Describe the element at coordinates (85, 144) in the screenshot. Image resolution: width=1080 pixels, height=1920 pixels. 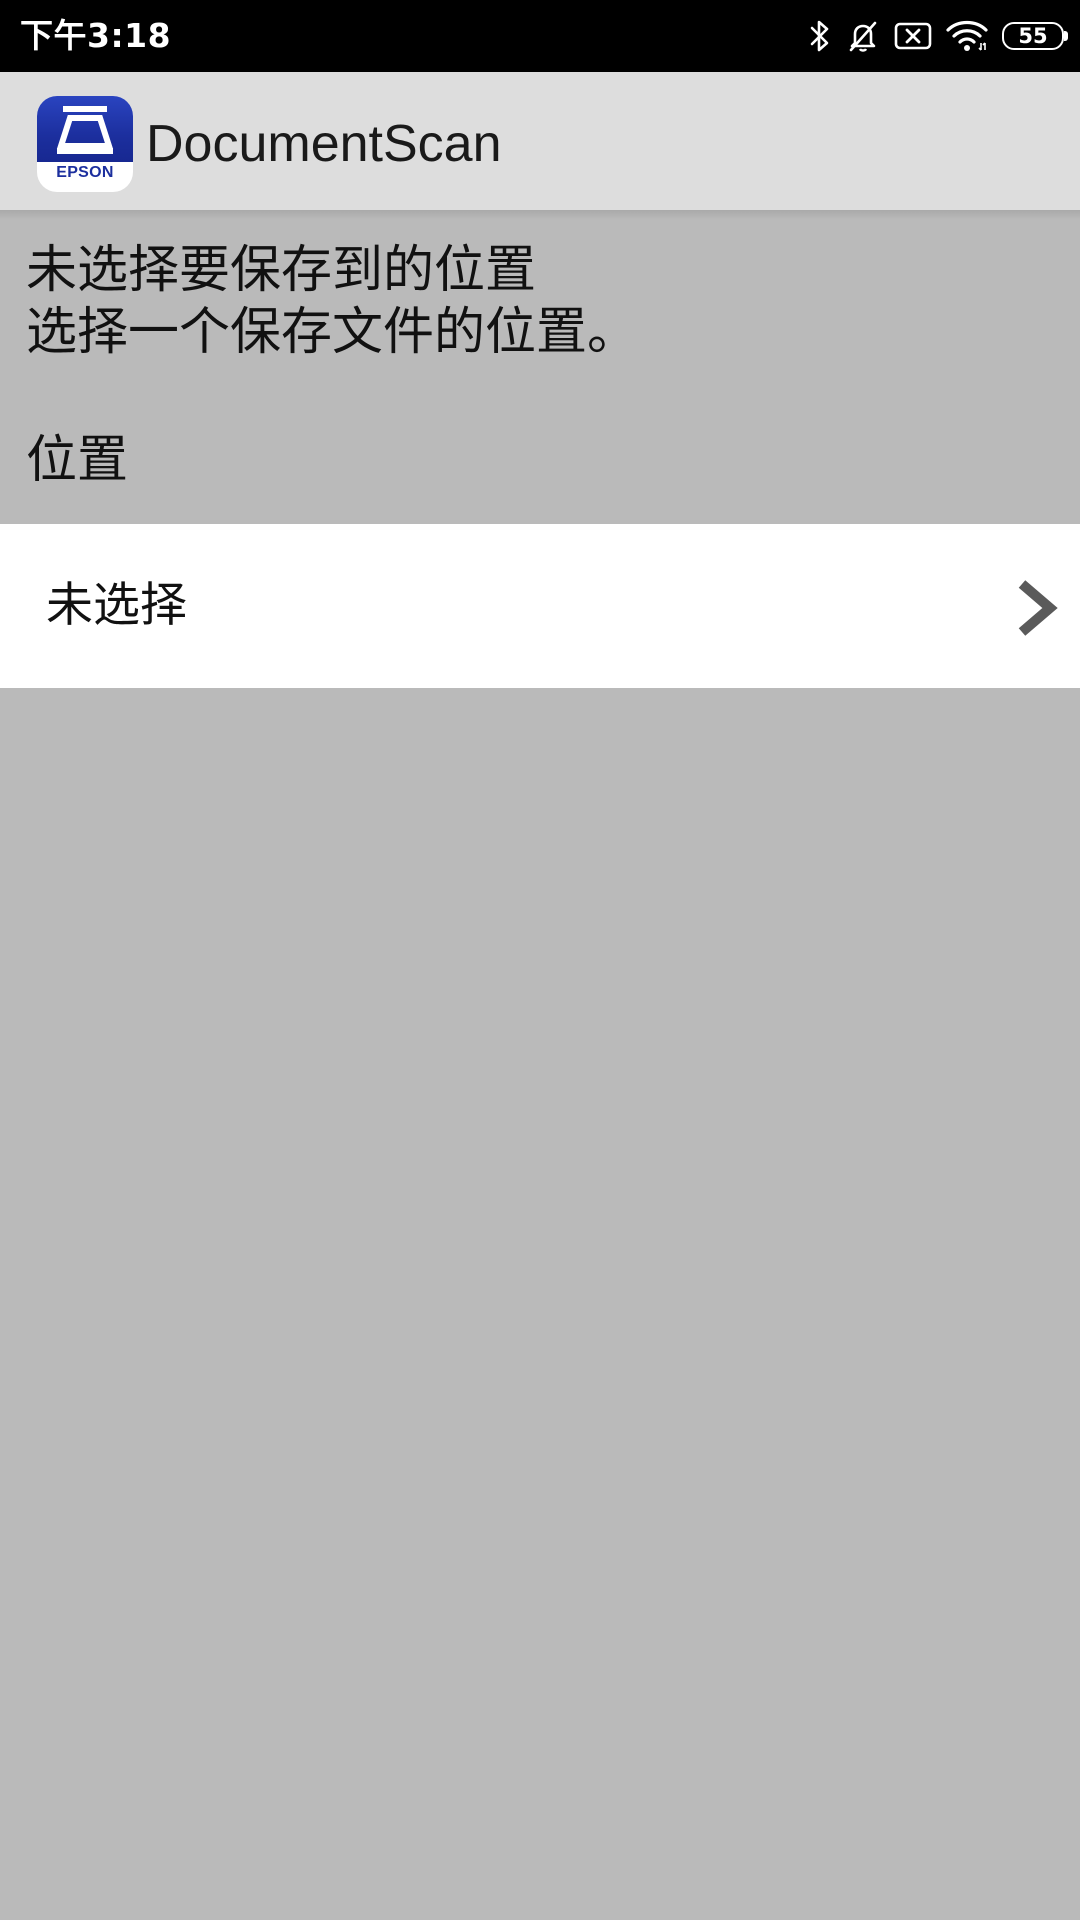
I see `epson-app-logo-icon: EPSON` at that location.